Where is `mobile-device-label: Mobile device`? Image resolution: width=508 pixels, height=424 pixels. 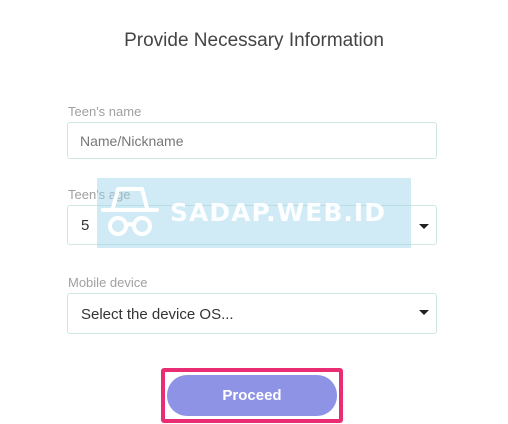
mobile-device-label: Mobile device is located at coordinates (108, 282).